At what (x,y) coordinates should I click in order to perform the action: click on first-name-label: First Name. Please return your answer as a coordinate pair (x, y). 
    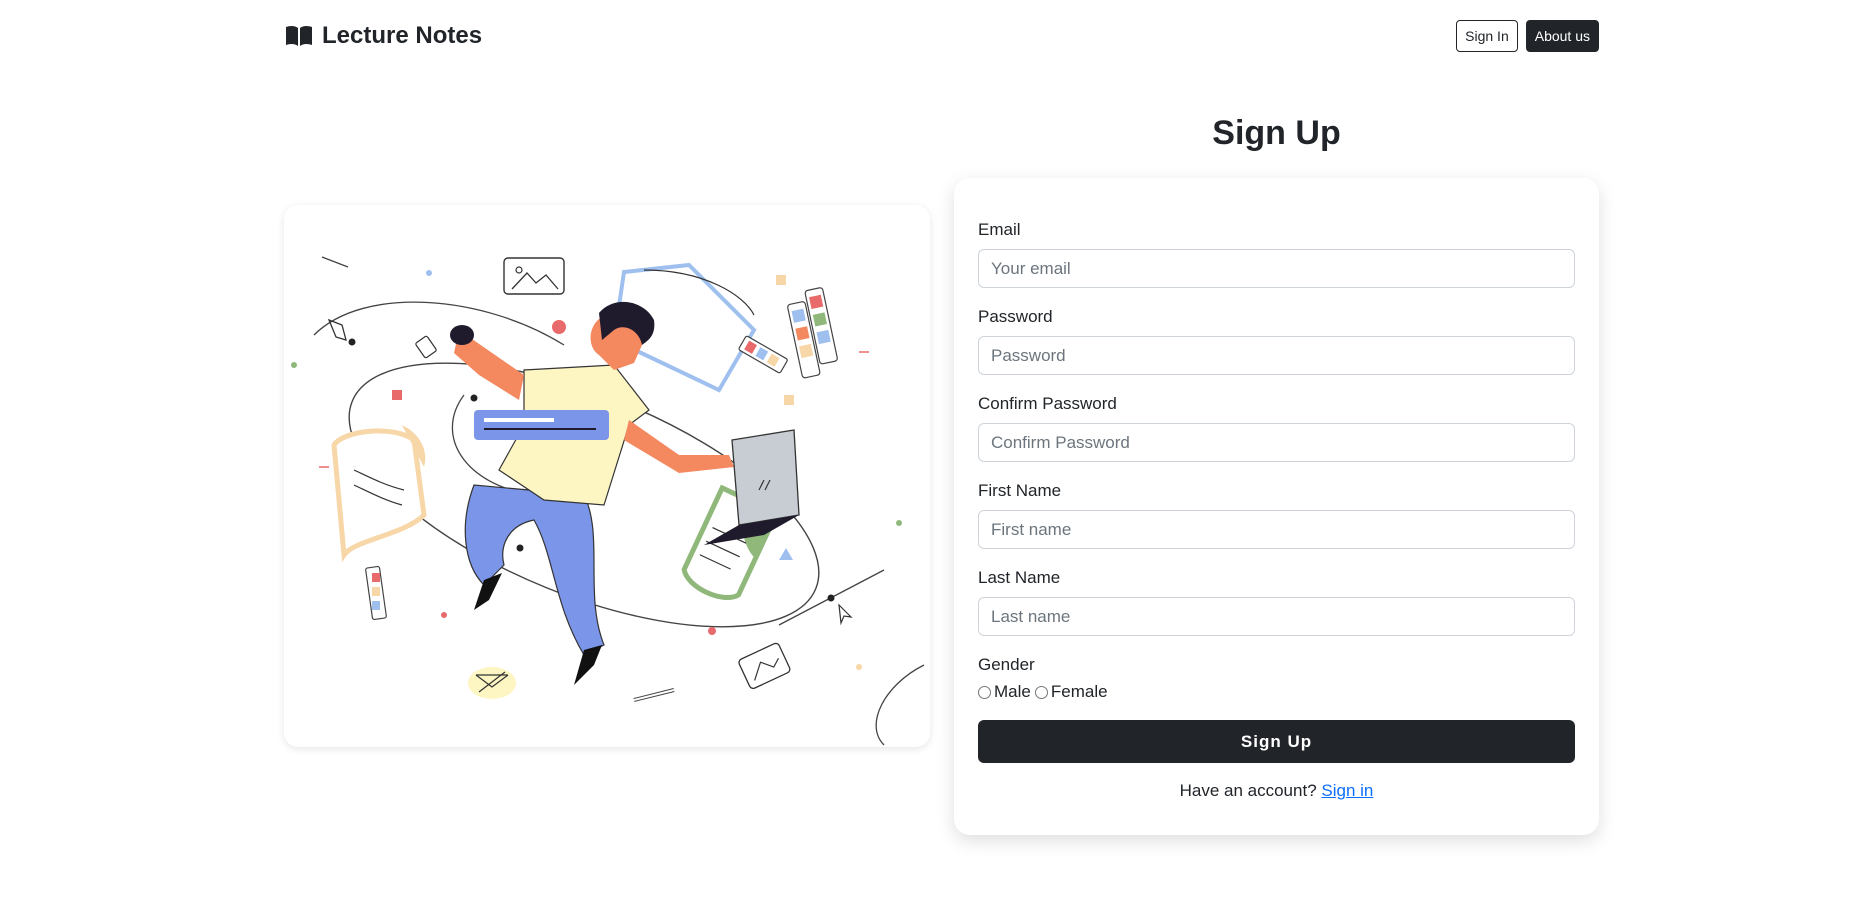
    Looking at the image, I should click on (1020, 490).